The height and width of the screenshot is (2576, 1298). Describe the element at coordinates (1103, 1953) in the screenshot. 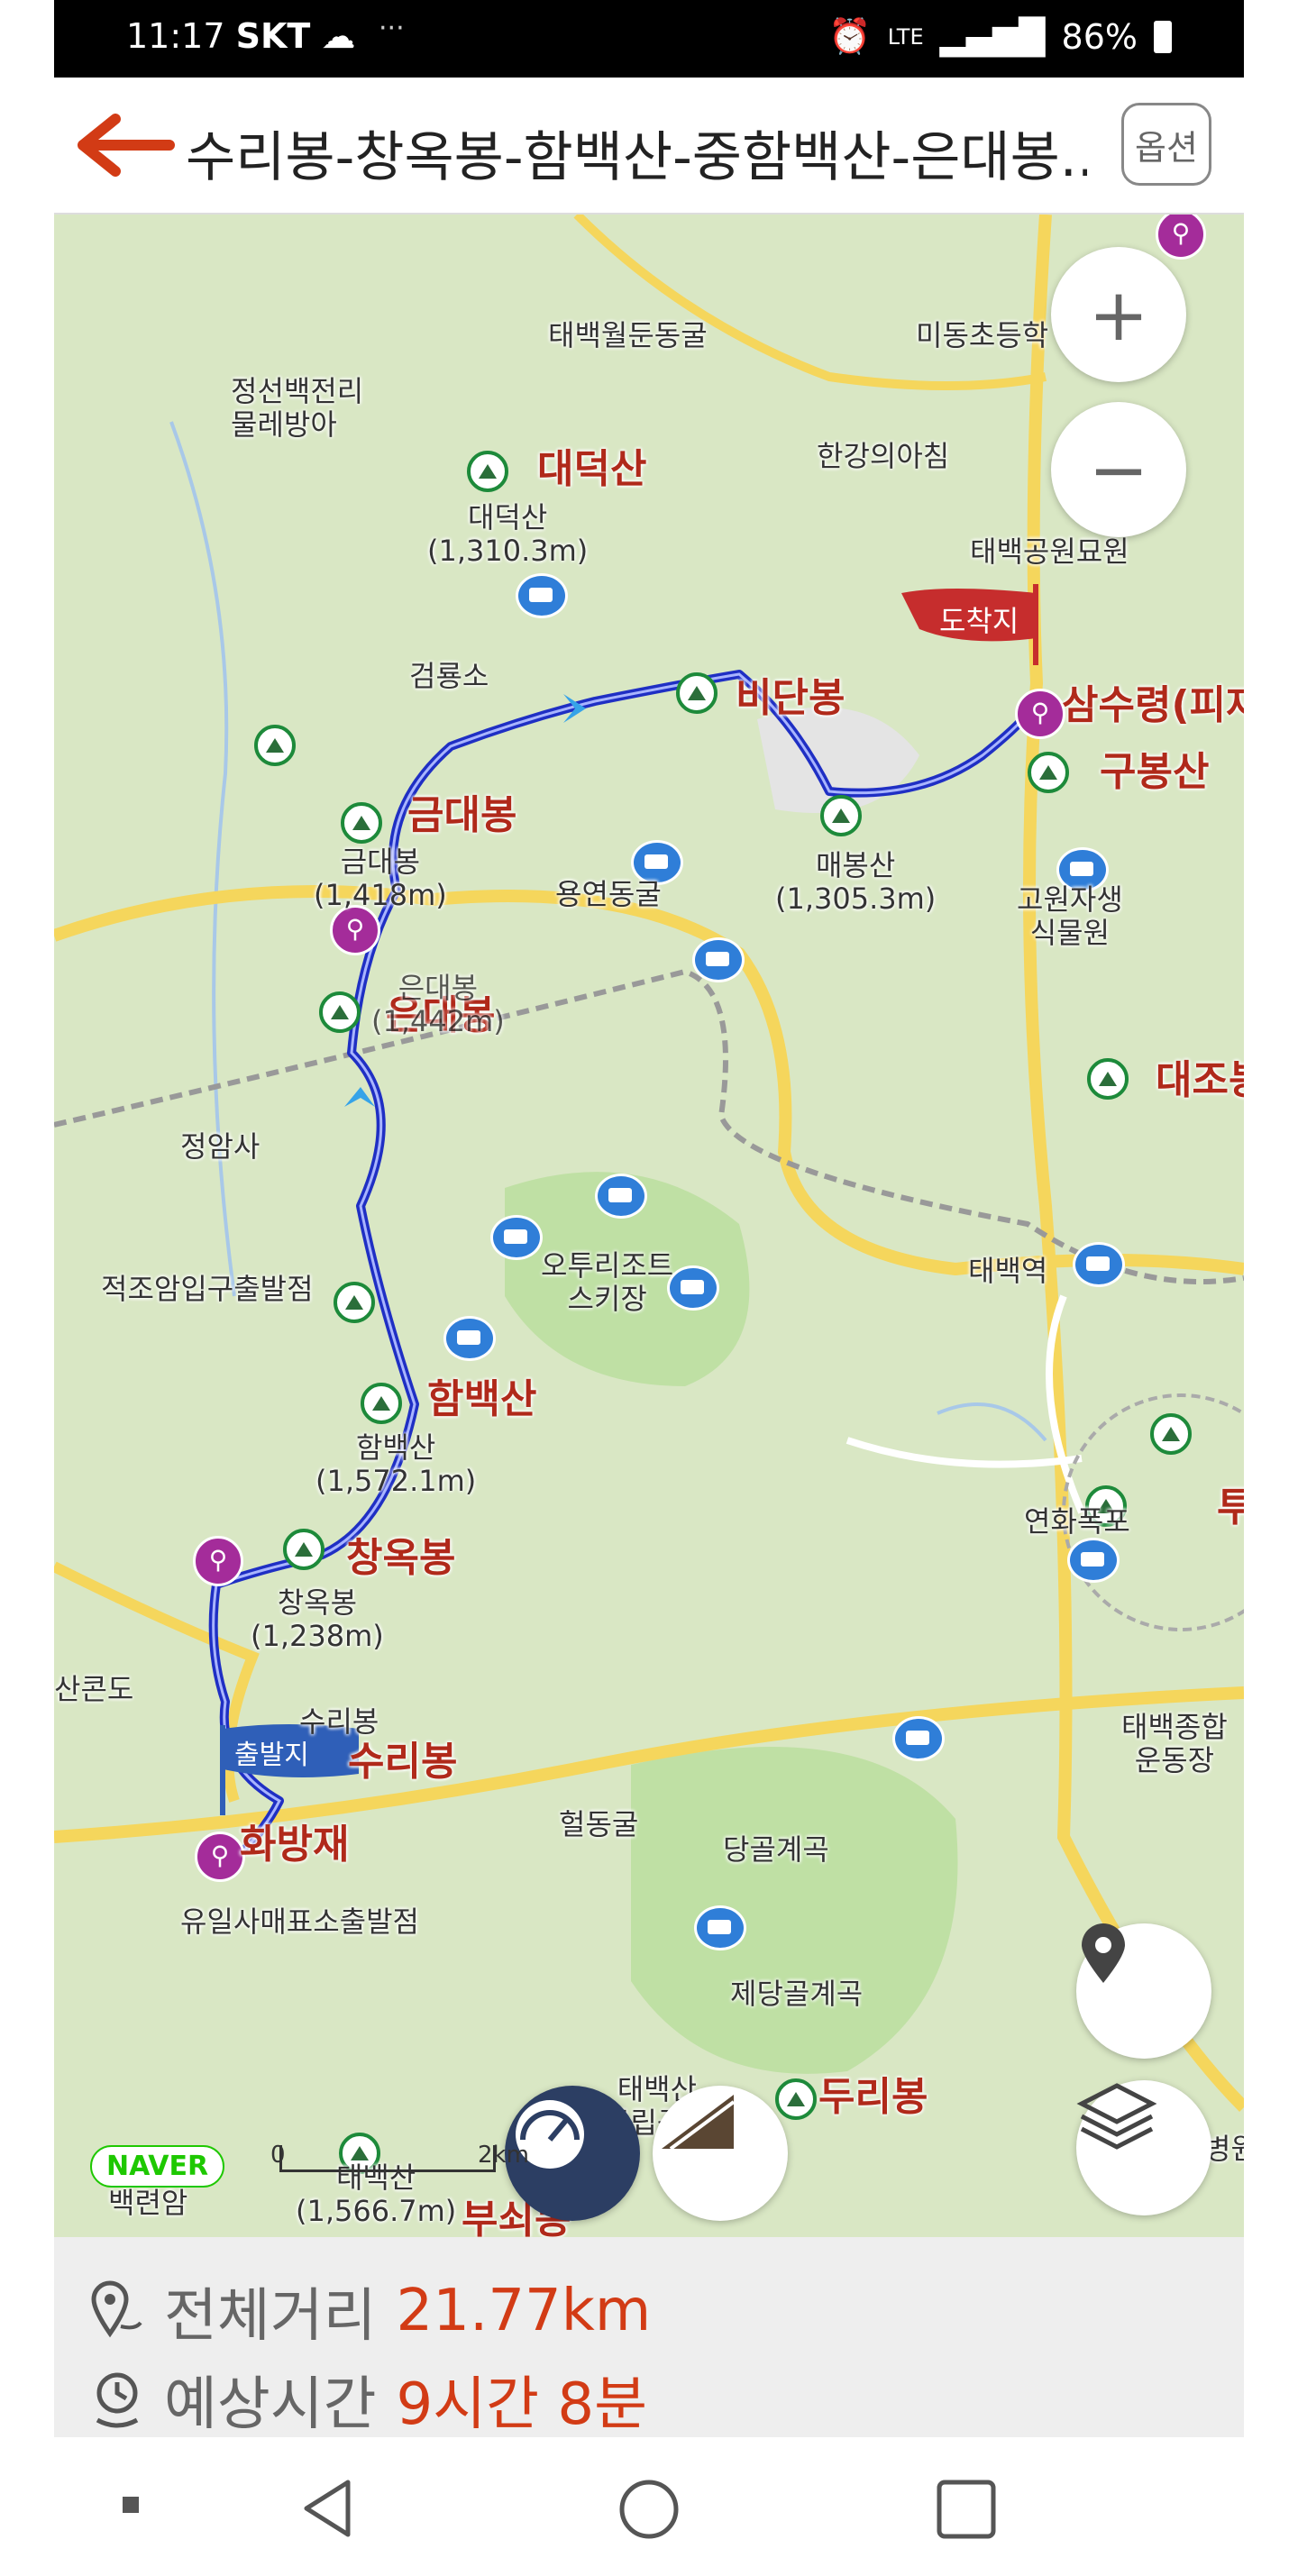

I see `location-pin-icon` at that location.